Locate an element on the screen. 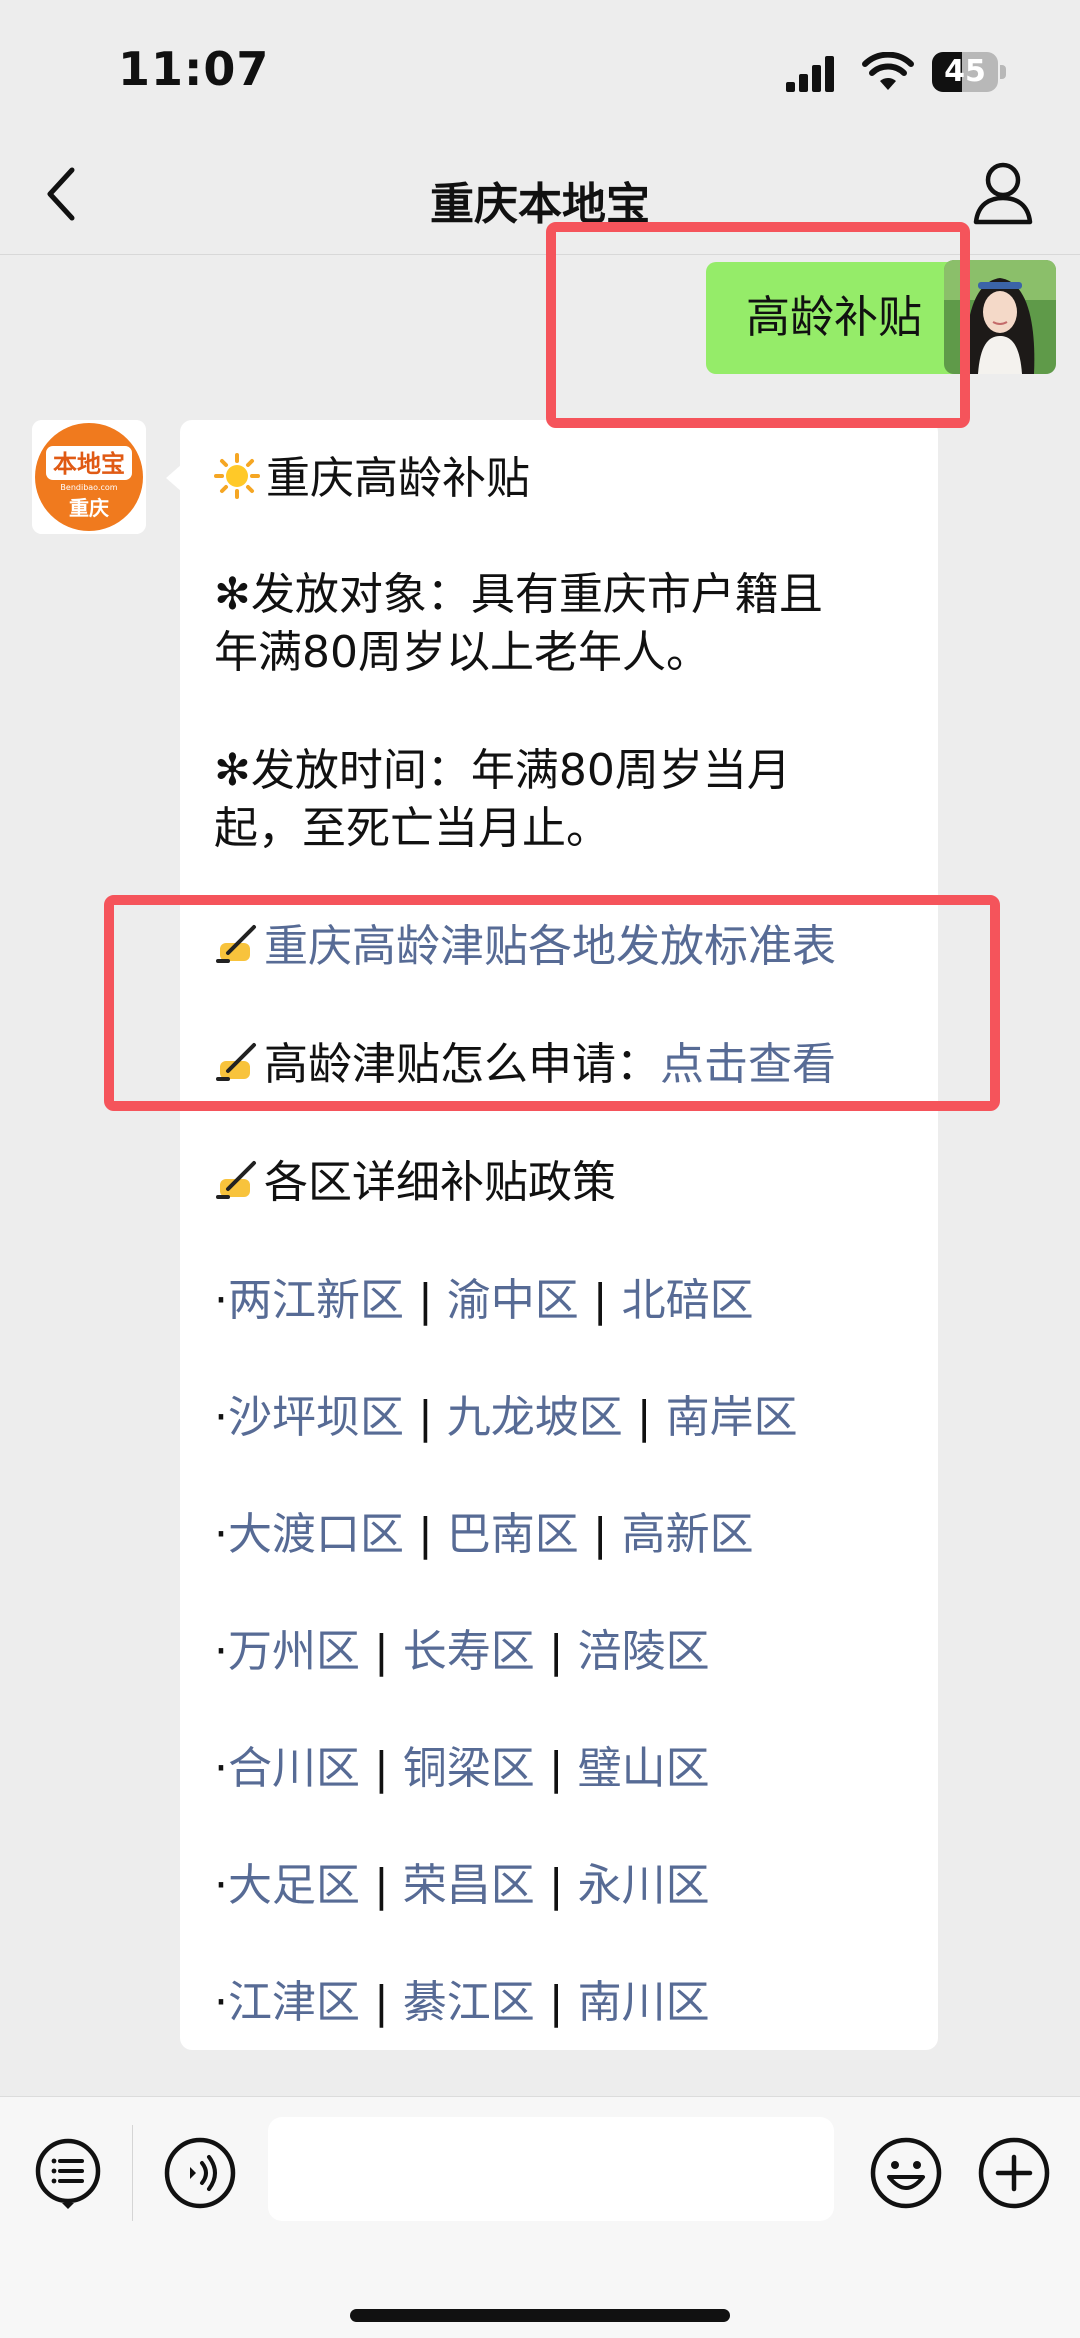 The width and height of the screenshot is (1080, 2338). divider is located at coordinates (132, 2173).